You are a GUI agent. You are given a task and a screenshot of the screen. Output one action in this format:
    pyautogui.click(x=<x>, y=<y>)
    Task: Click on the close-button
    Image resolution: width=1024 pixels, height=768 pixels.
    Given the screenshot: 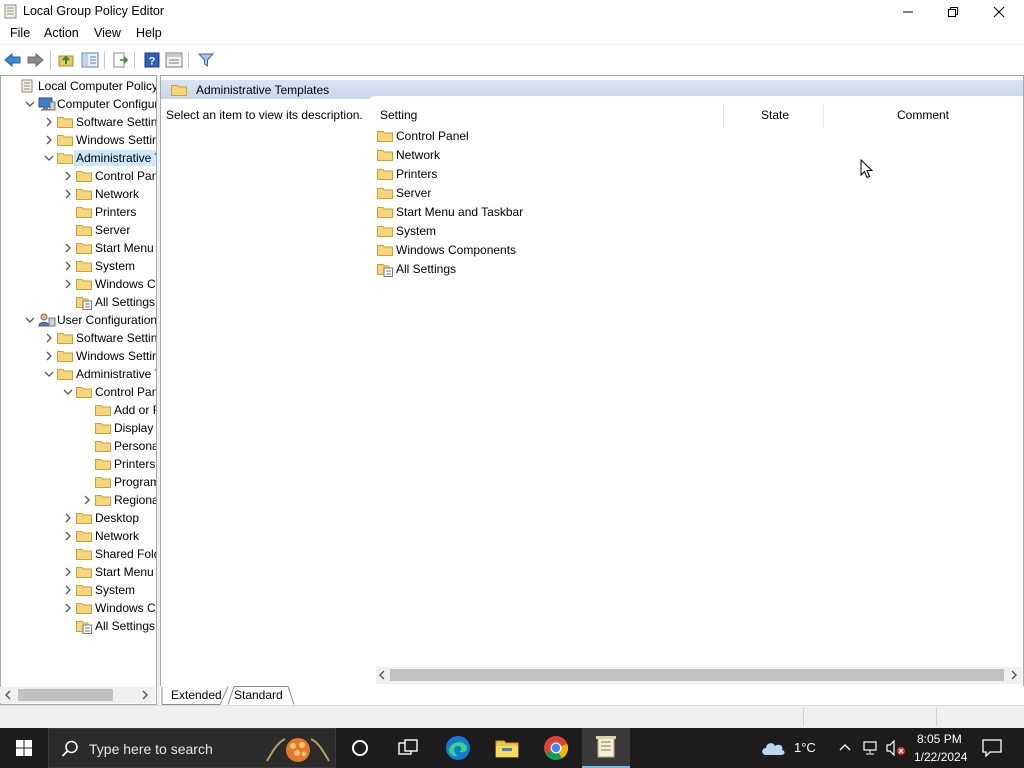 What is the action you would take?
    pyautogui.click(x=999, y=11)
    